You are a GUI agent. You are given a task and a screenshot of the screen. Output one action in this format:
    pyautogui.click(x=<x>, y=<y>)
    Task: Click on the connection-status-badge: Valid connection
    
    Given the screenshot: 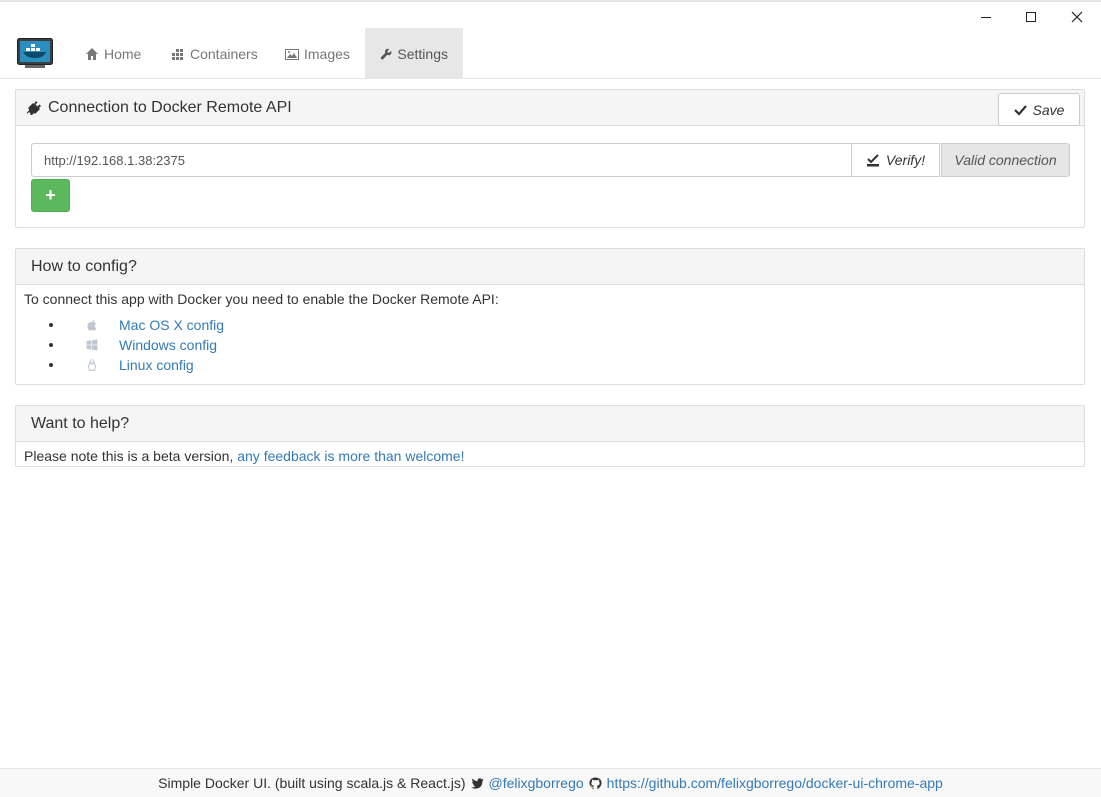 What is the action you would take?
    pyautogui.click(x=1005, y=160)
    